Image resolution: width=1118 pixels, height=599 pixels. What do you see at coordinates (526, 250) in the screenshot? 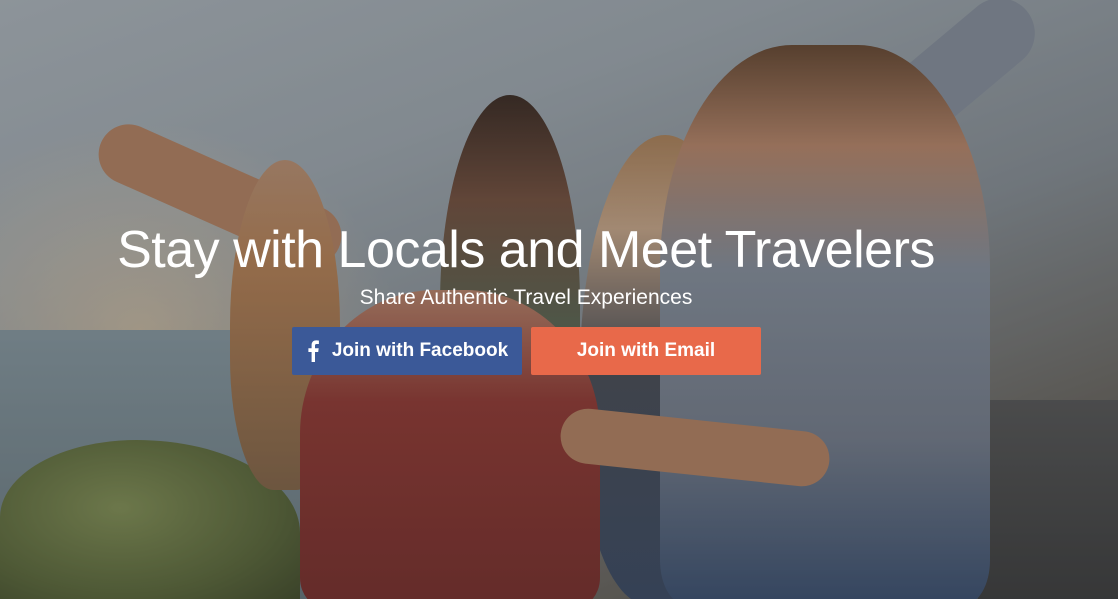
I see `hero-headline: Stay with Locals and Meet Travelers` at bounding box center [526, 250].